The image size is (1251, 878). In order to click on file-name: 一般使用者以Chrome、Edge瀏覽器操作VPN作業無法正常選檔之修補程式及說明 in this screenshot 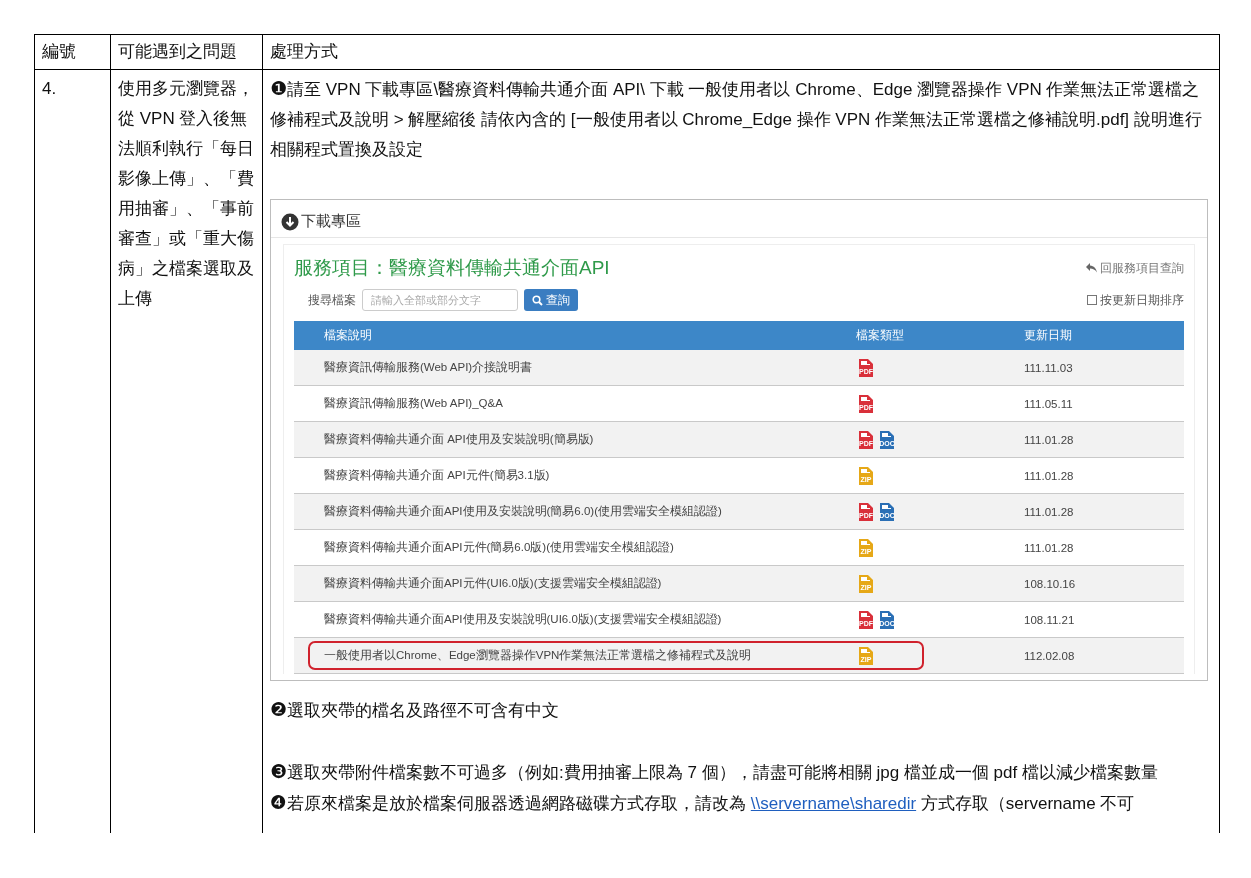, I will do `click(575, 655)`.